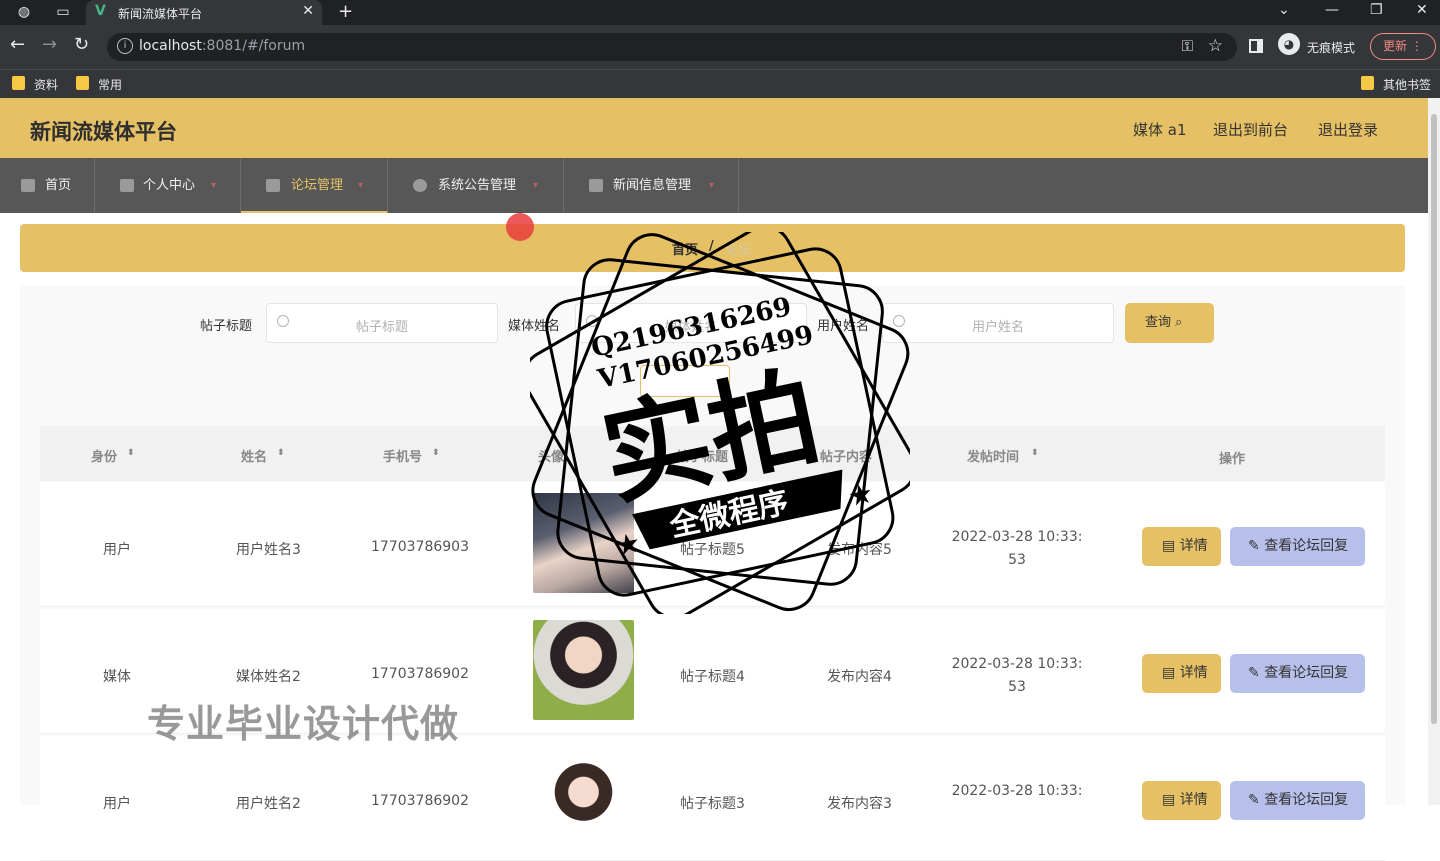  I want to click on cell-identity: 媒体, so click(117, 677).